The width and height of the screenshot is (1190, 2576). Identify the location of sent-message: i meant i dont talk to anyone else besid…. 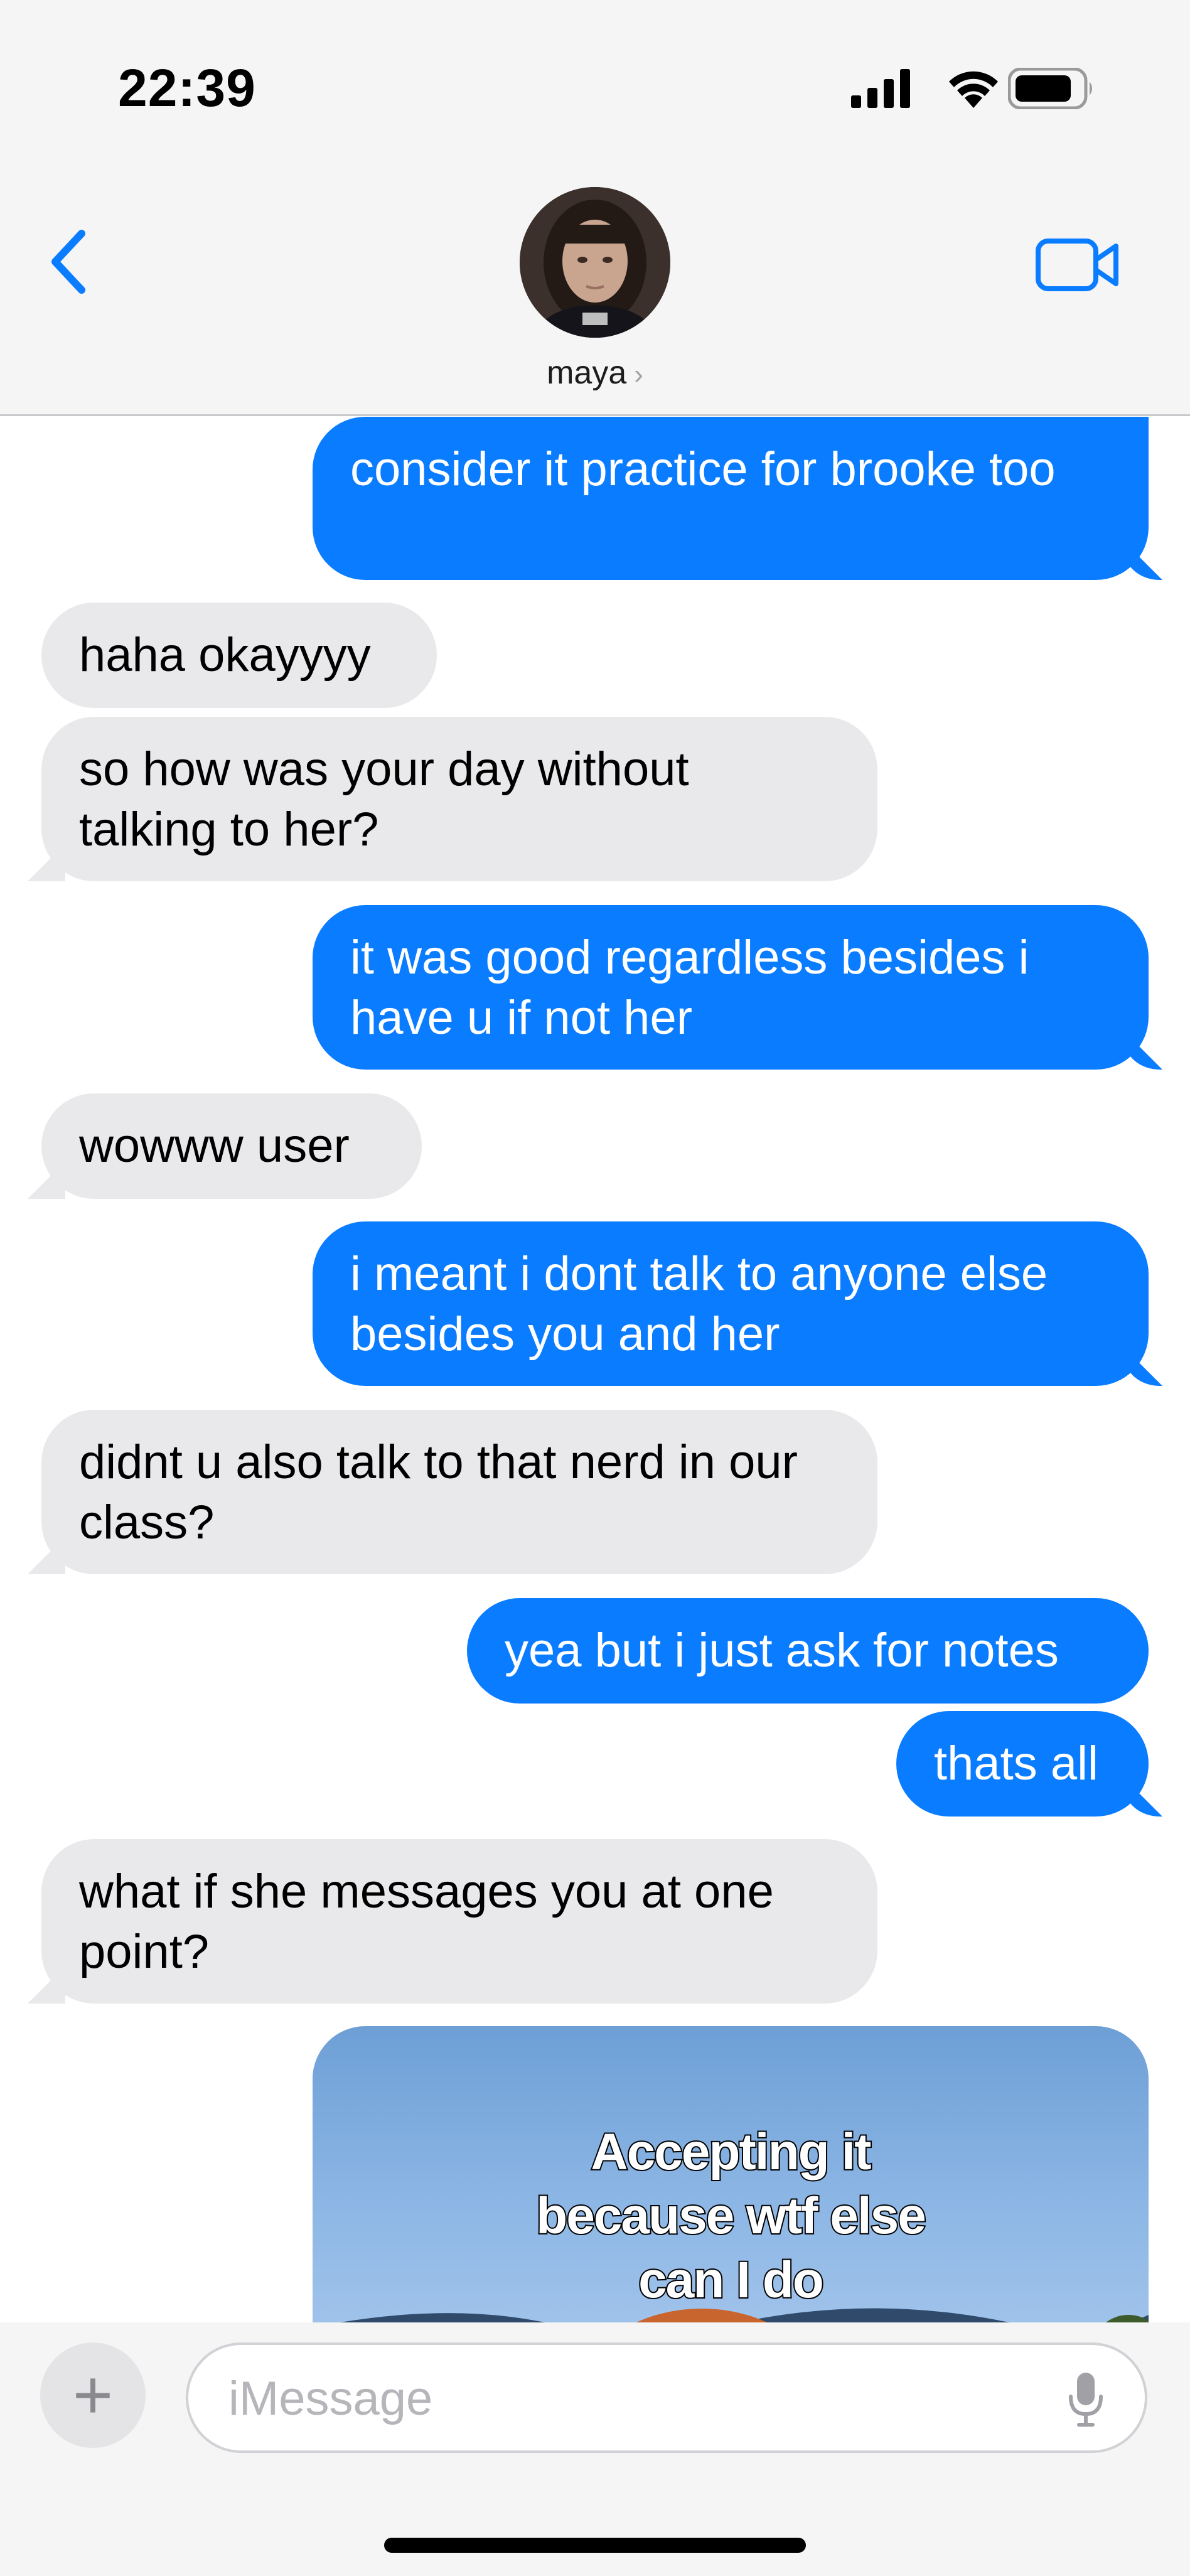
(731, 1303).